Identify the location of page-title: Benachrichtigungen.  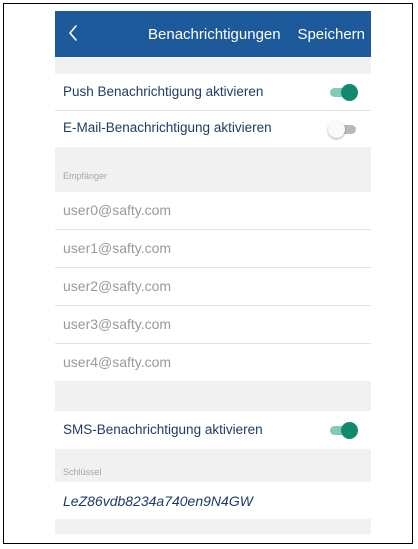
(214, 34).